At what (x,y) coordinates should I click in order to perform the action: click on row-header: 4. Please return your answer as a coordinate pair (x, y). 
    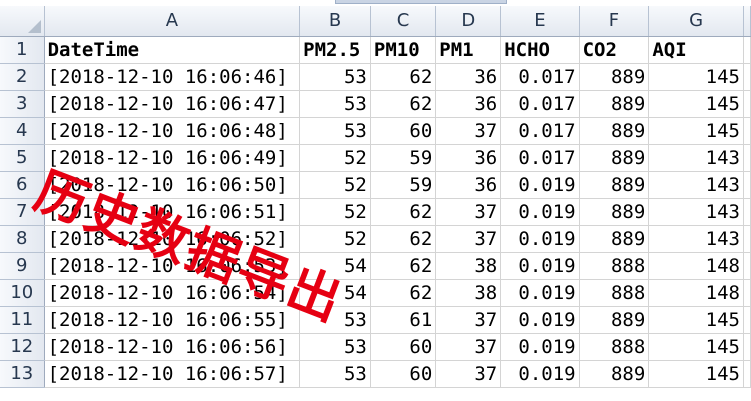
    Looking at the image, I should click on (22, 131).